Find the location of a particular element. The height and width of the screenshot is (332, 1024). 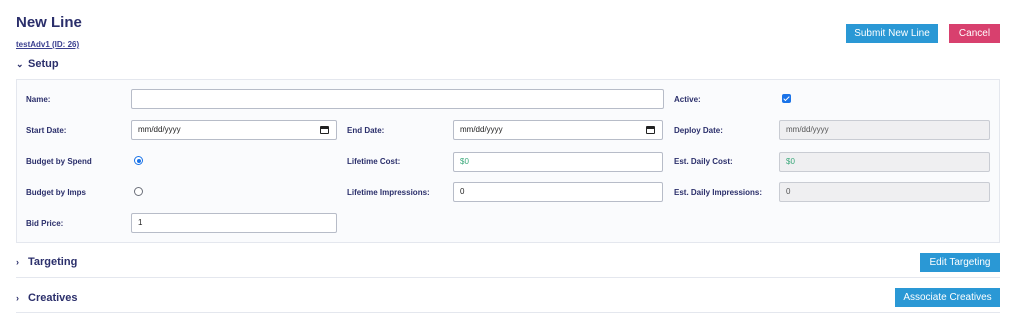

est-daily-impressions-label: Est. Daily Impressions: is located at coordinates (718, 192).